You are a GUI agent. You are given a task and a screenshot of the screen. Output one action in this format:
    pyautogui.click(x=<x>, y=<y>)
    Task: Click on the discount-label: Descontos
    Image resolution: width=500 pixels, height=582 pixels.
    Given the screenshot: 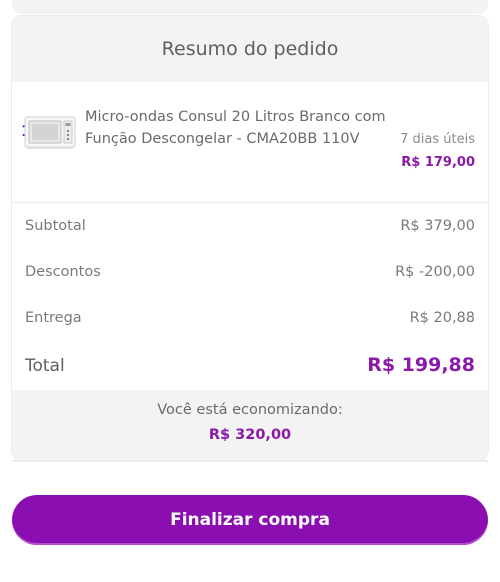 What is the action you would take?
    pyautogui.click(x=63, y=272)
    